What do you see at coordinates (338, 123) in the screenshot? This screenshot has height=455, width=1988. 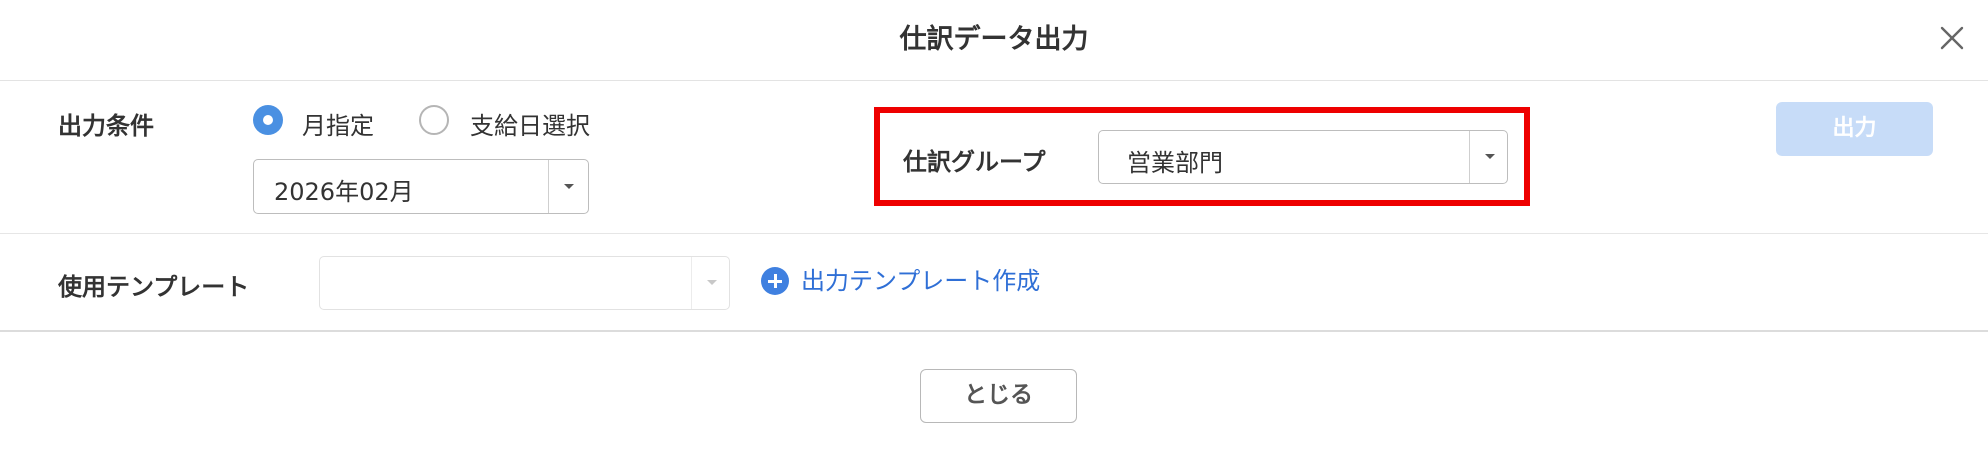 I see `radio-month-label: 月指定` at bounding box center [338, 123].